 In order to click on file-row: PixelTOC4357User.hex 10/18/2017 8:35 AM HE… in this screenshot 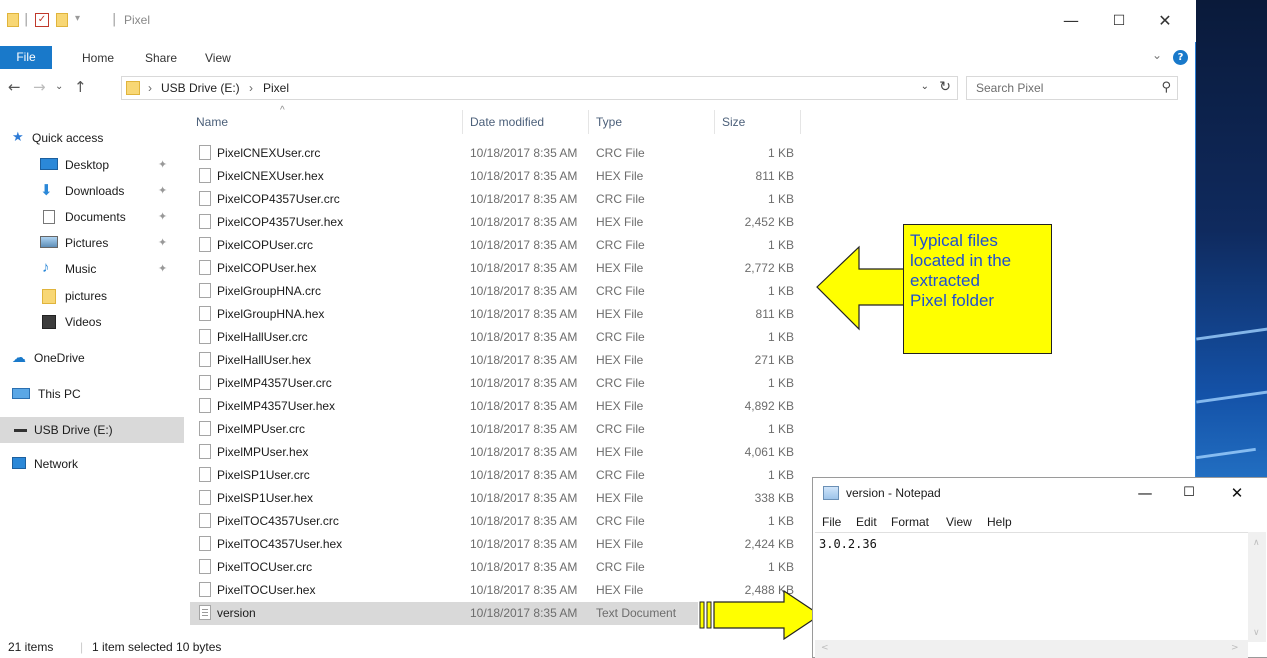, I will do `click(496, 544)`.